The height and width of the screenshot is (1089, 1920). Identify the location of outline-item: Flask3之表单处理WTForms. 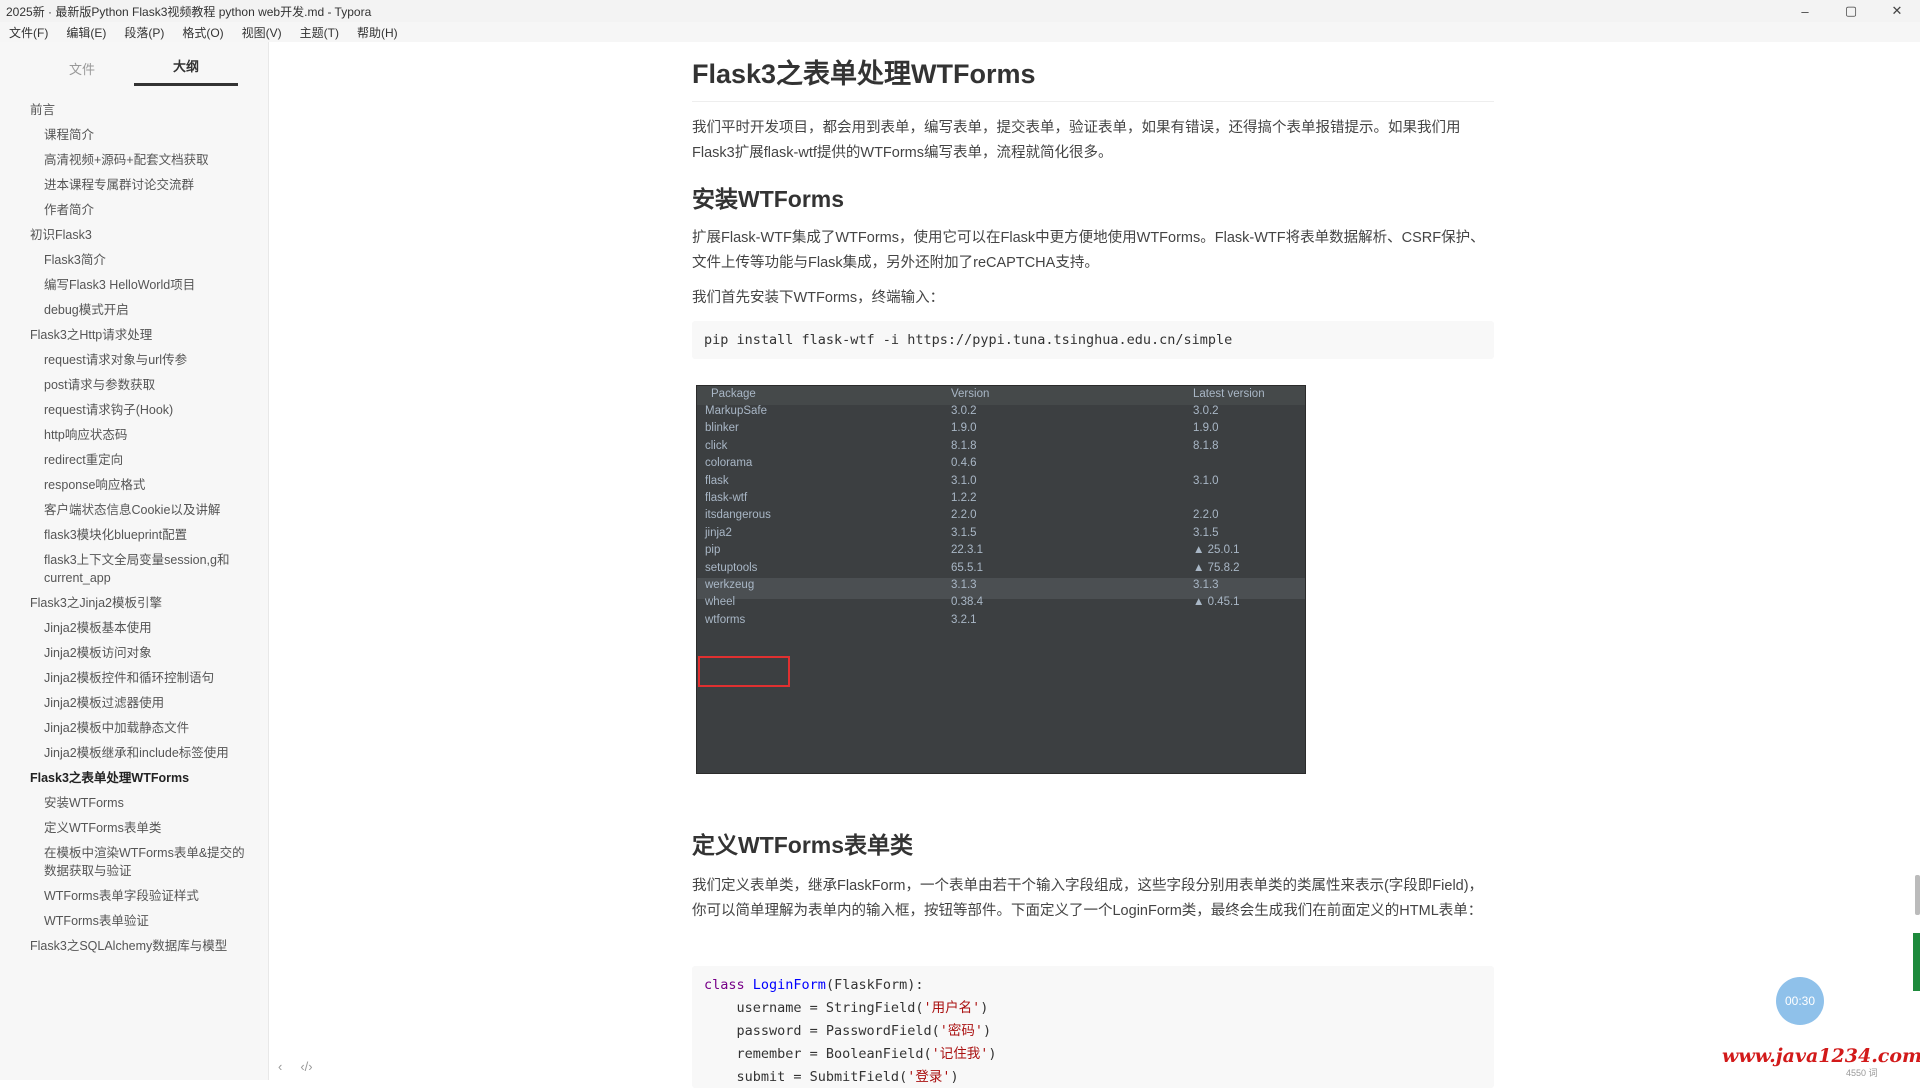
(134, 778).